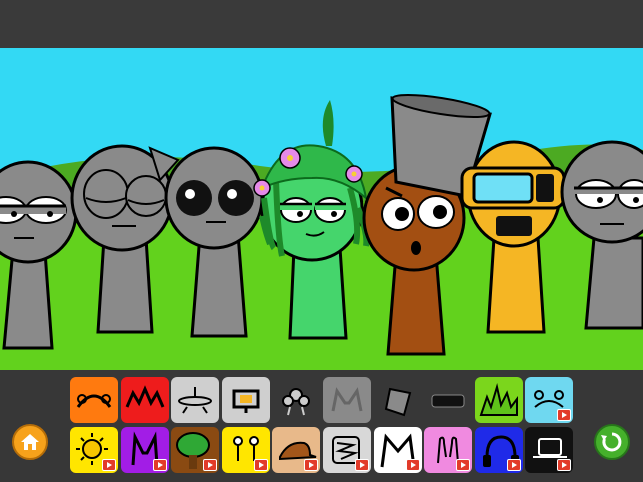 This screenshot has width=643, height=482. What do you see at coordinates (398, 450) in the screenshot?
I see `palette-row2-slot-white-ears` at bounding box center [398, 450].